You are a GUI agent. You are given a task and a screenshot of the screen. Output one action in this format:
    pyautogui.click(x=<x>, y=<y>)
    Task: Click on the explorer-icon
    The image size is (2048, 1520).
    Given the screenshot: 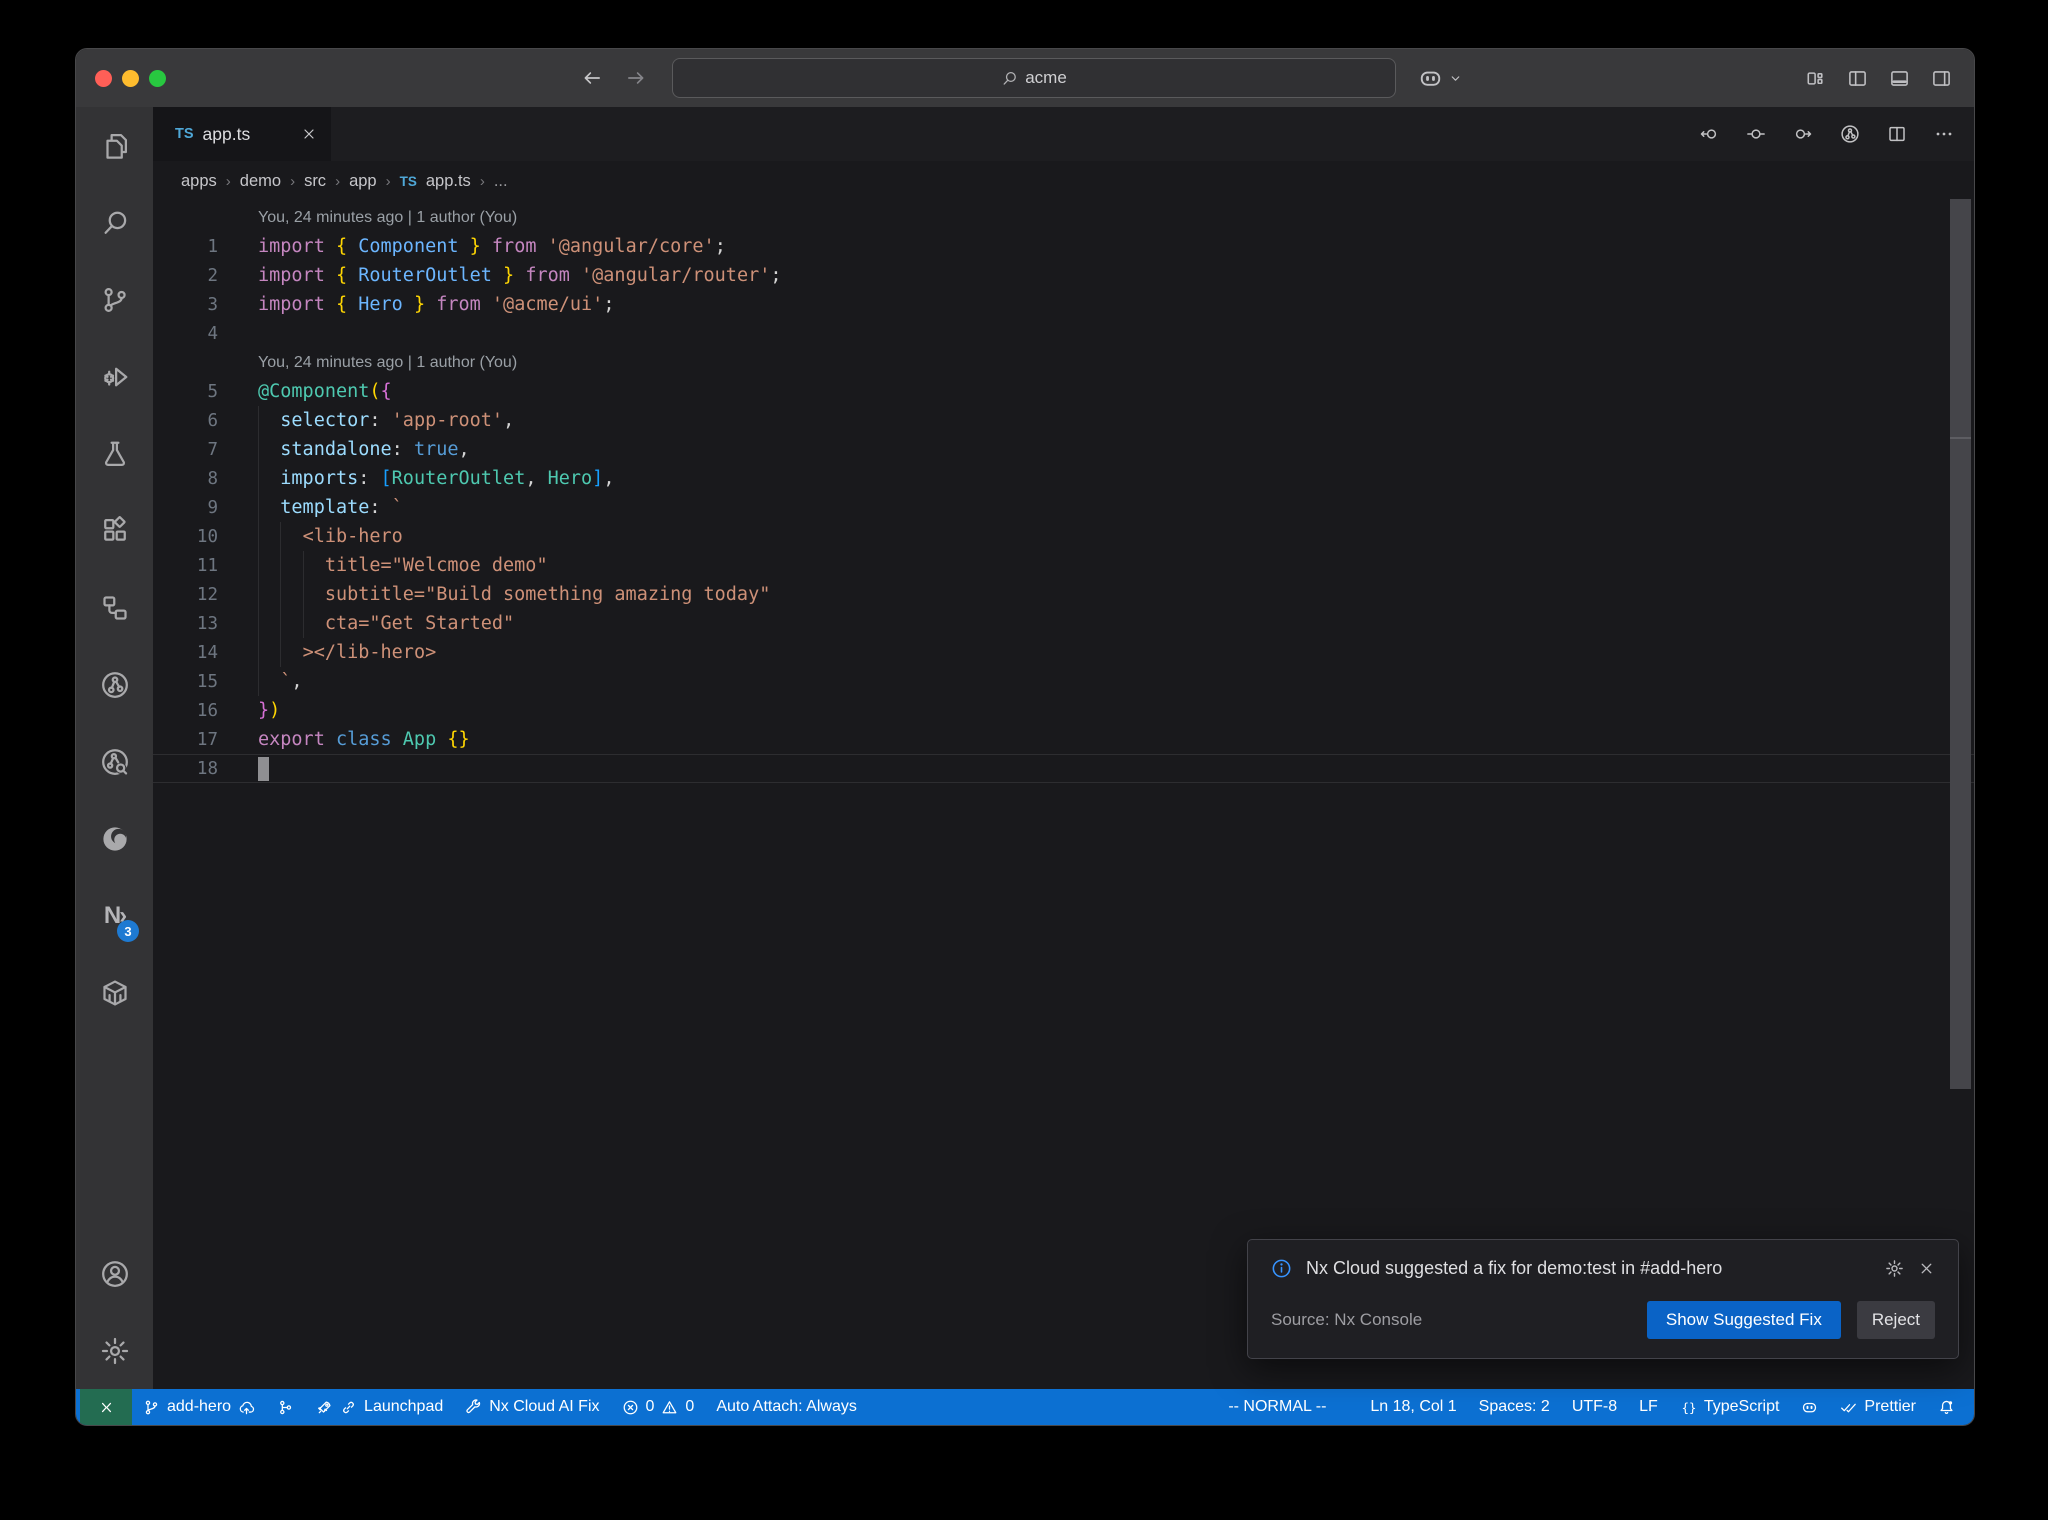 What is the action you would take?
    pyautogui.click(x=115, y=146)
    